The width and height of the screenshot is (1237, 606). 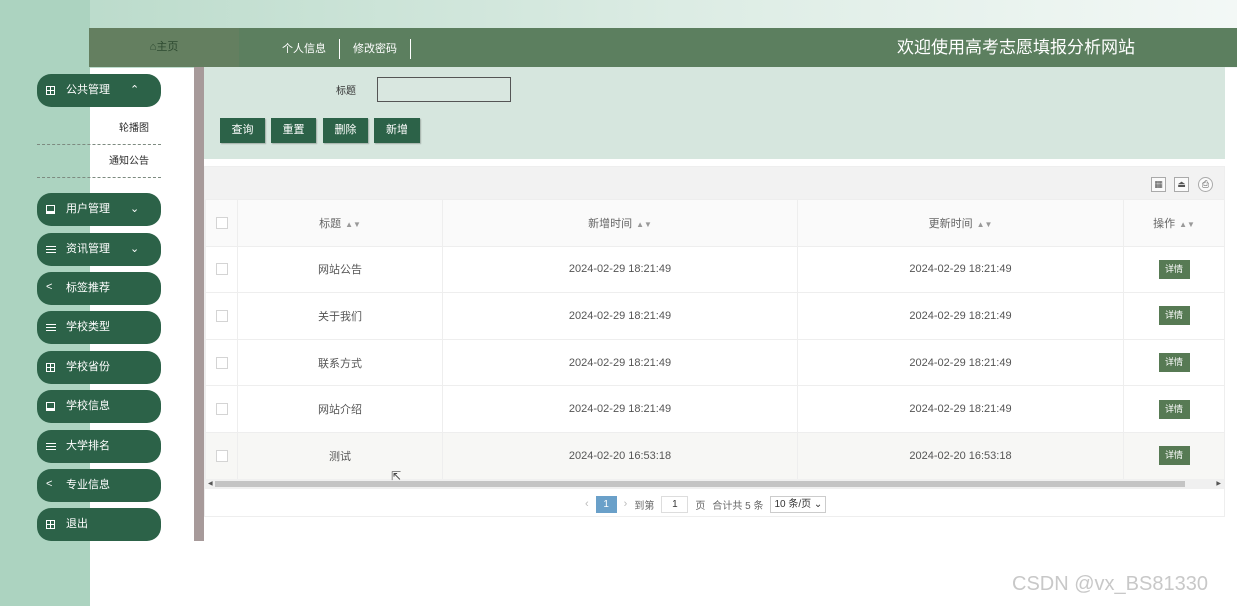 I want to click on top-nav: 个人信息 修改密码, so click(x=340, y=49).